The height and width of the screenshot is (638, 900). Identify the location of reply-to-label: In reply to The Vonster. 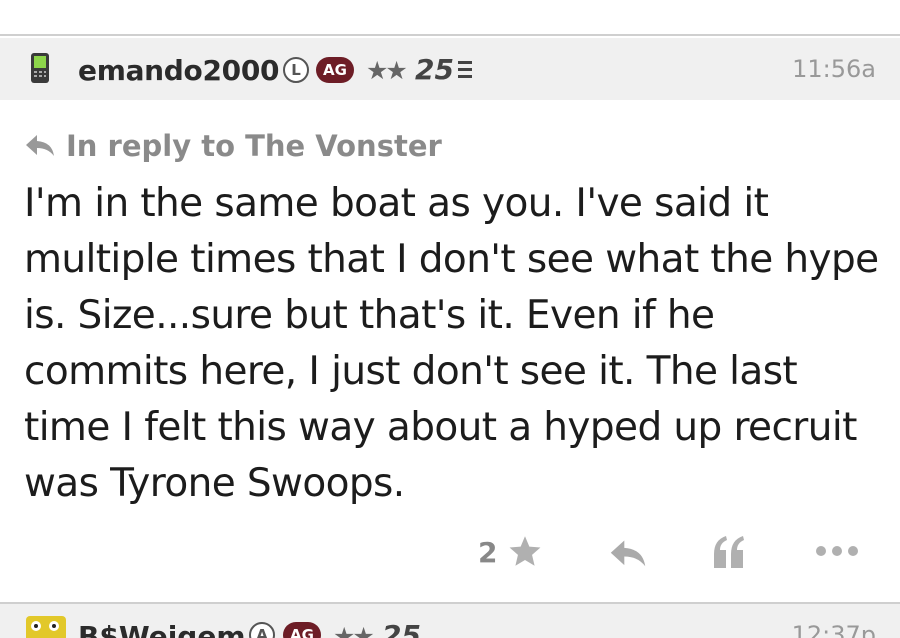
(254, 146).